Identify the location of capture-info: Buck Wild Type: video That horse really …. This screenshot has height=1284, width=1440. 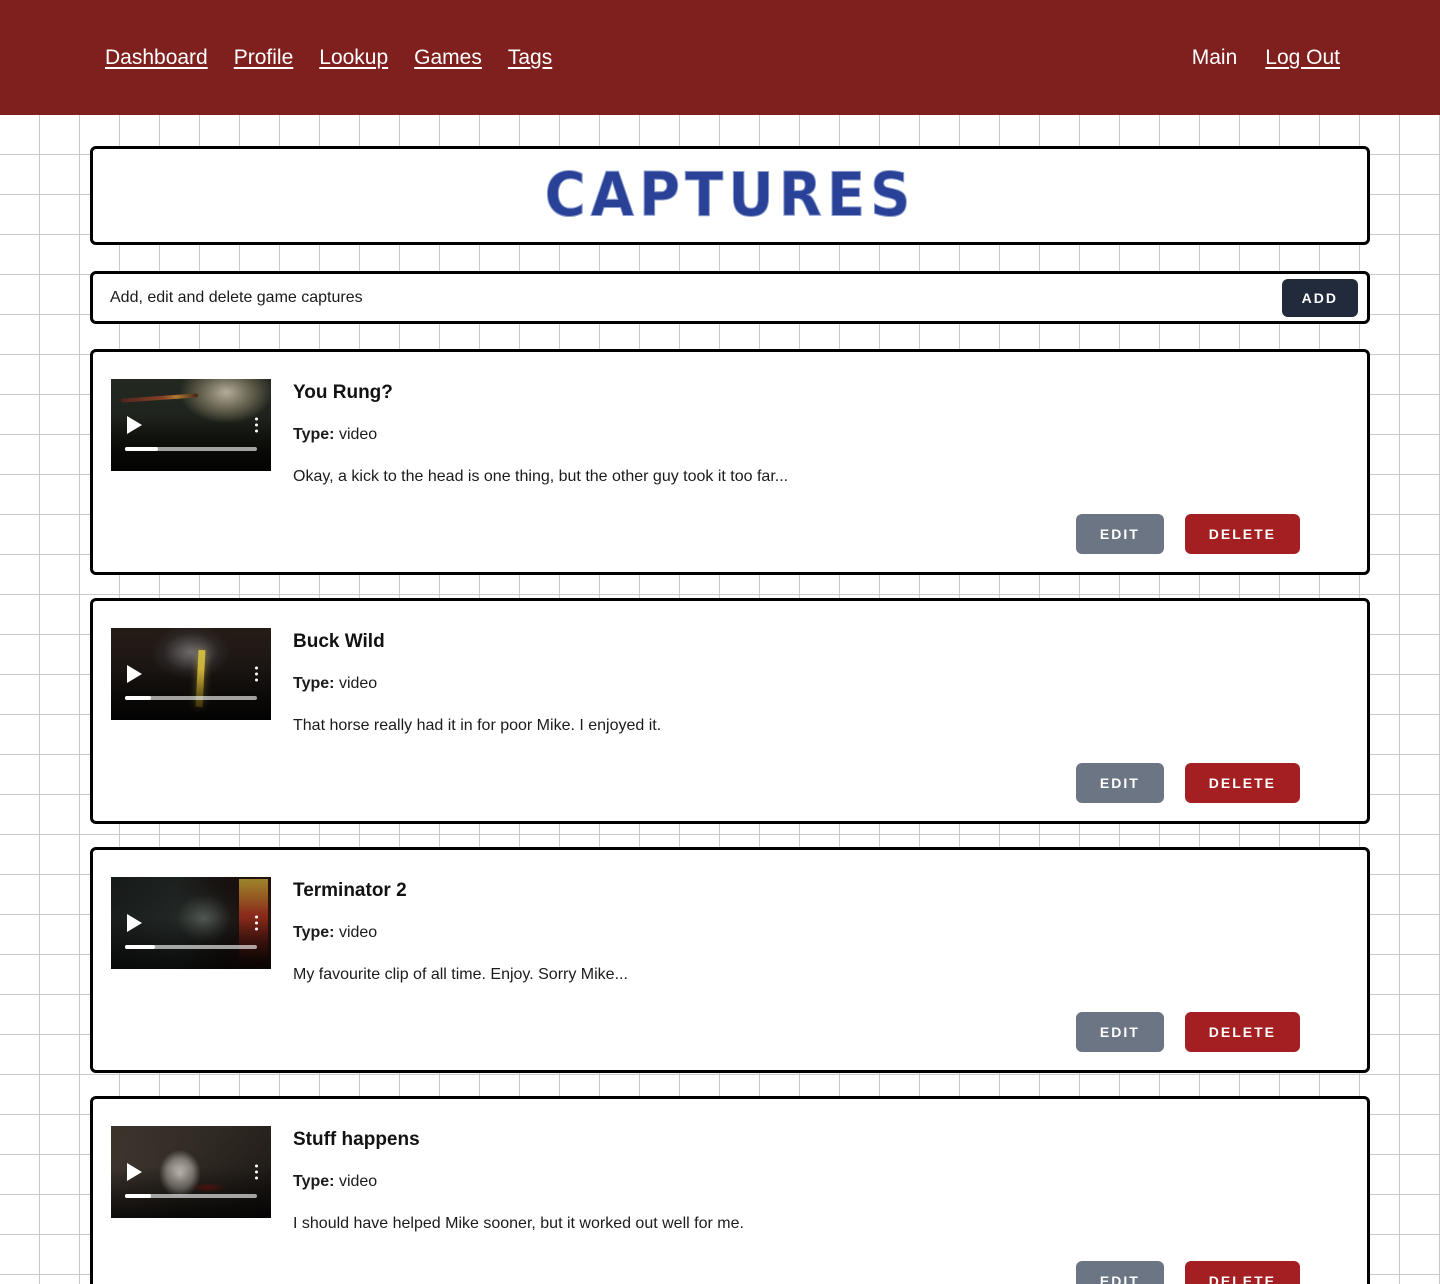
(821, 681).